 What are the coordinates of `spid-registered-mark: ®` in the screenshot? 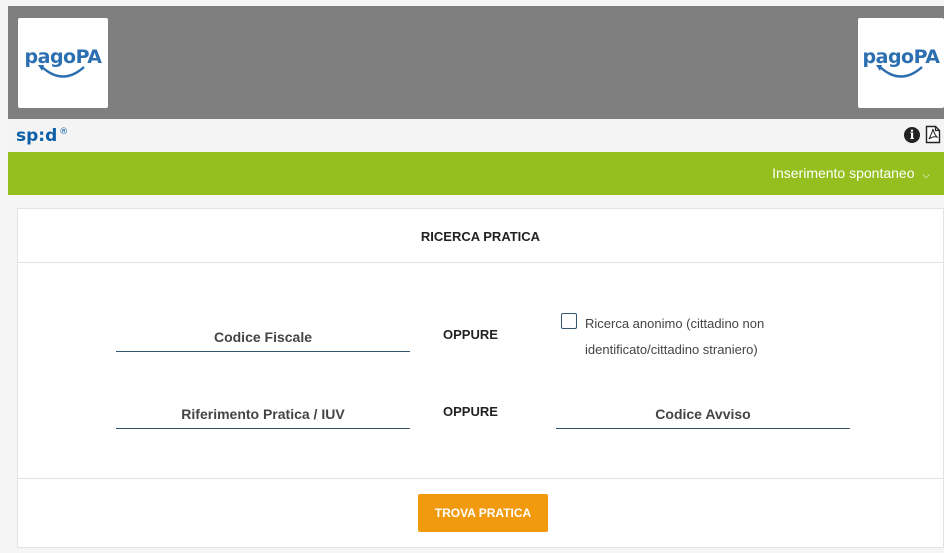 It's located at (64, 132).